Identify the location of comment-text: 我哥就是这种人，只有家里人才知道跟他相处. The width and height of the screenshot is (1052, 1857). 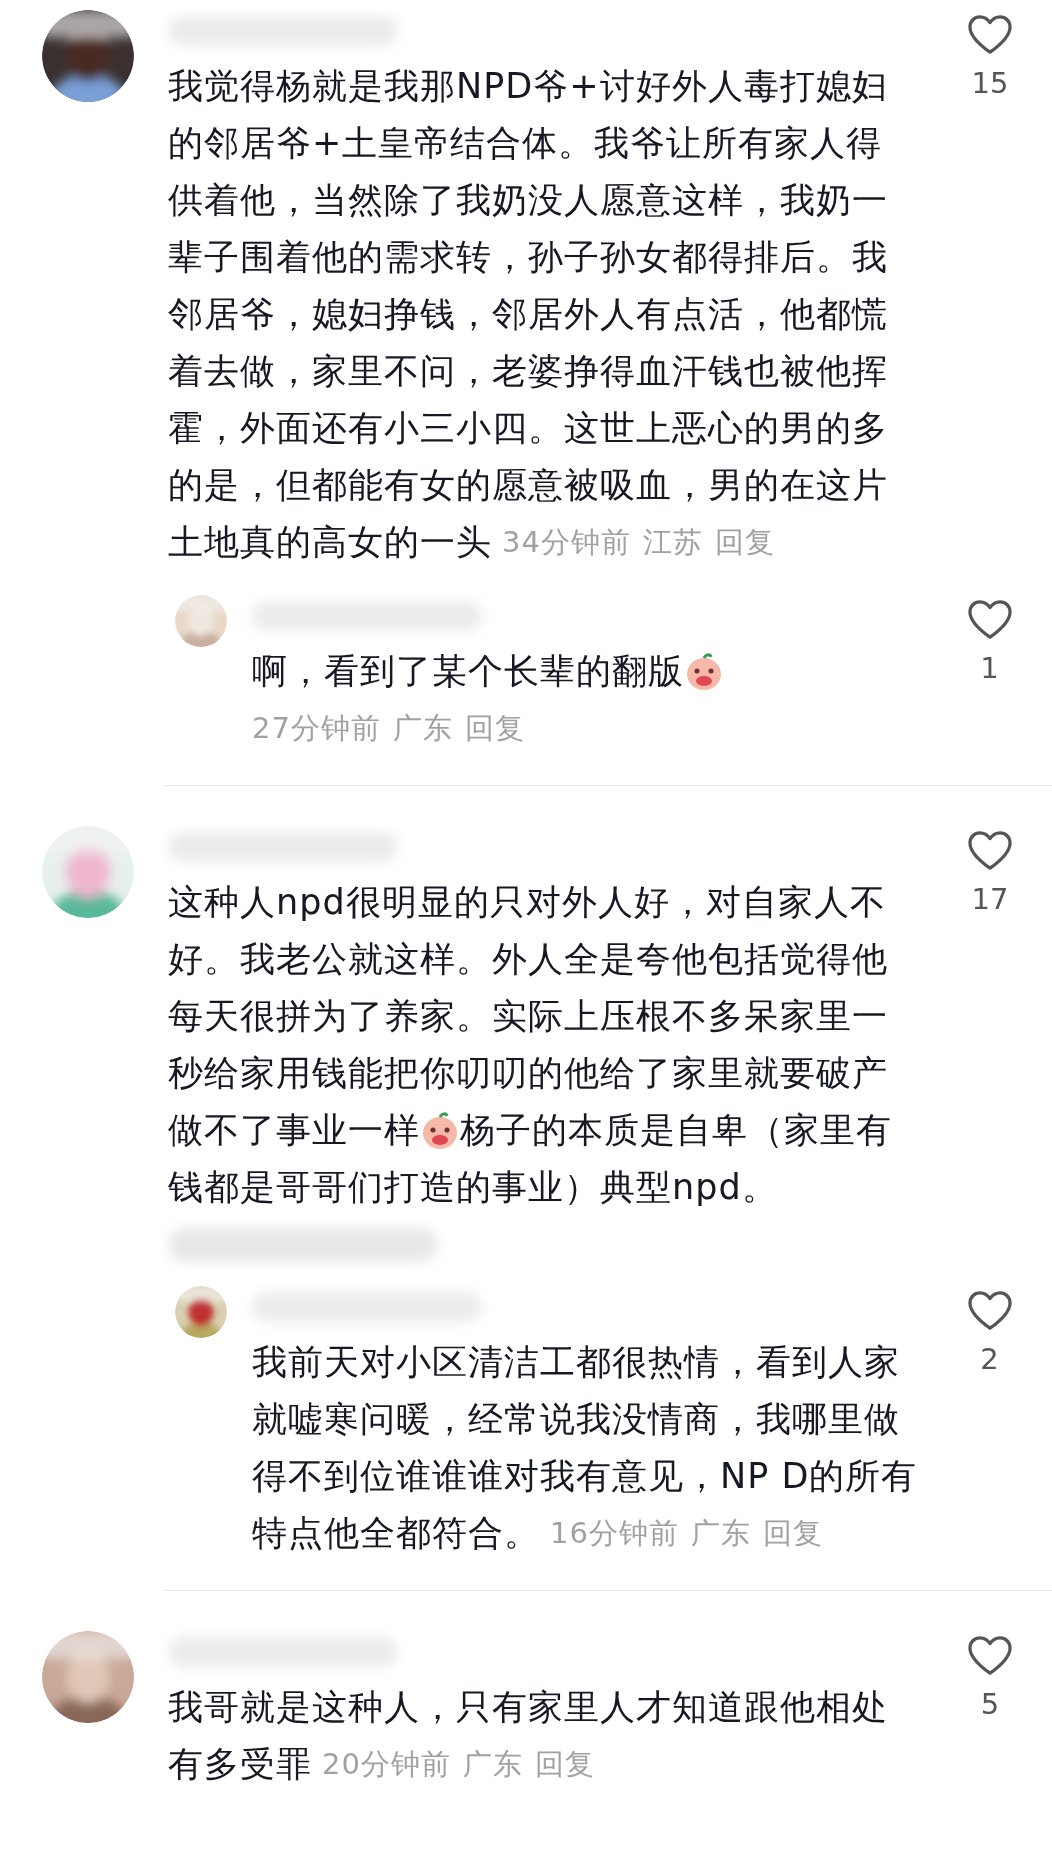
(528, 1707).